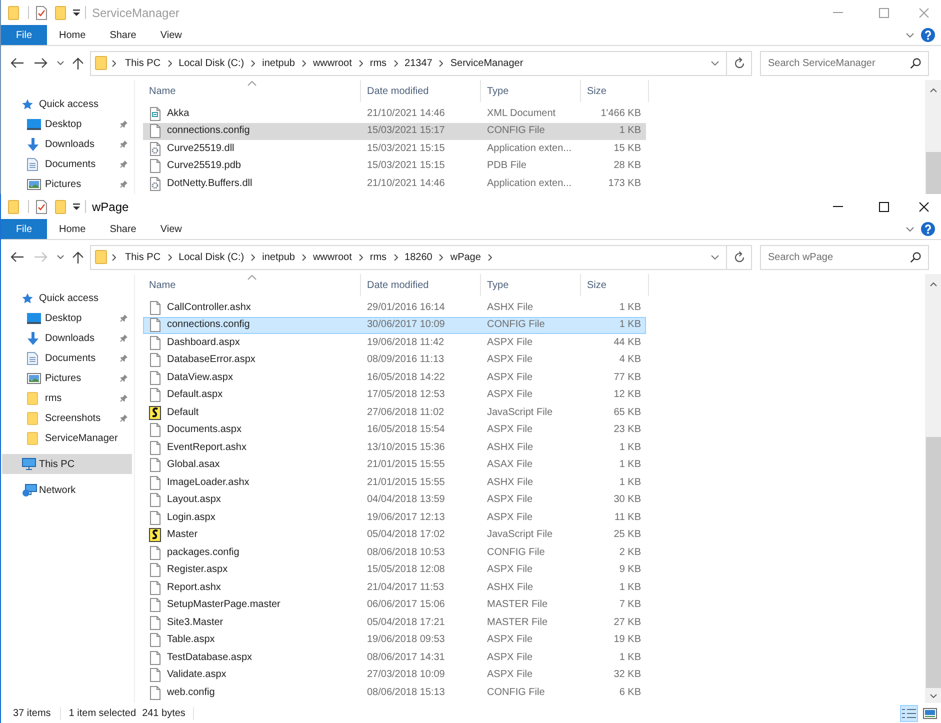  I want to click on breadcrumb: rms, so click(378, 257).